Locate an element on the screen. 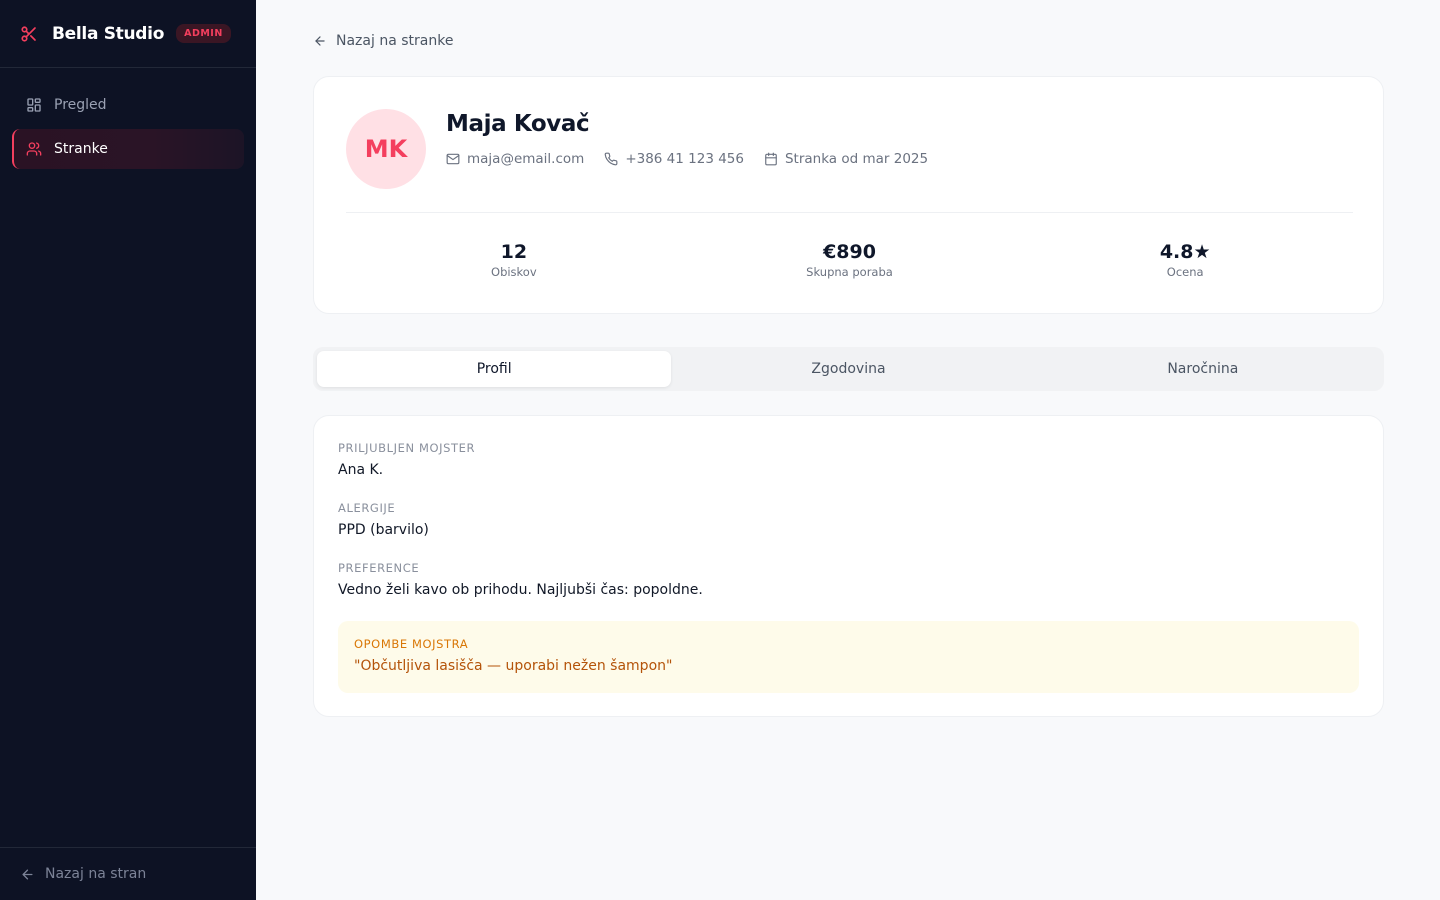 This screenshot has width=1440, height=900. field-preferred-master: Priljubljen mojster Ana K. is located at coordinates (406, 459).